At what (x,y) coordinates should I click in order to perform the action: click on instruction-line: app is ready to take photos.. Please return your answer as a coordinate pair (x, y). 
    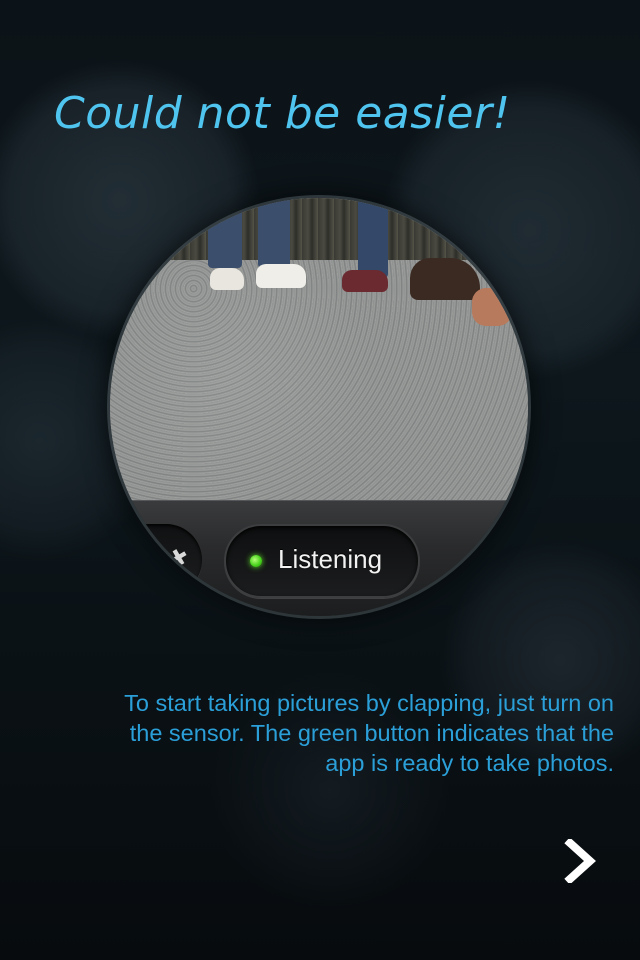
    Looking at the image, I should click on (469, 763).